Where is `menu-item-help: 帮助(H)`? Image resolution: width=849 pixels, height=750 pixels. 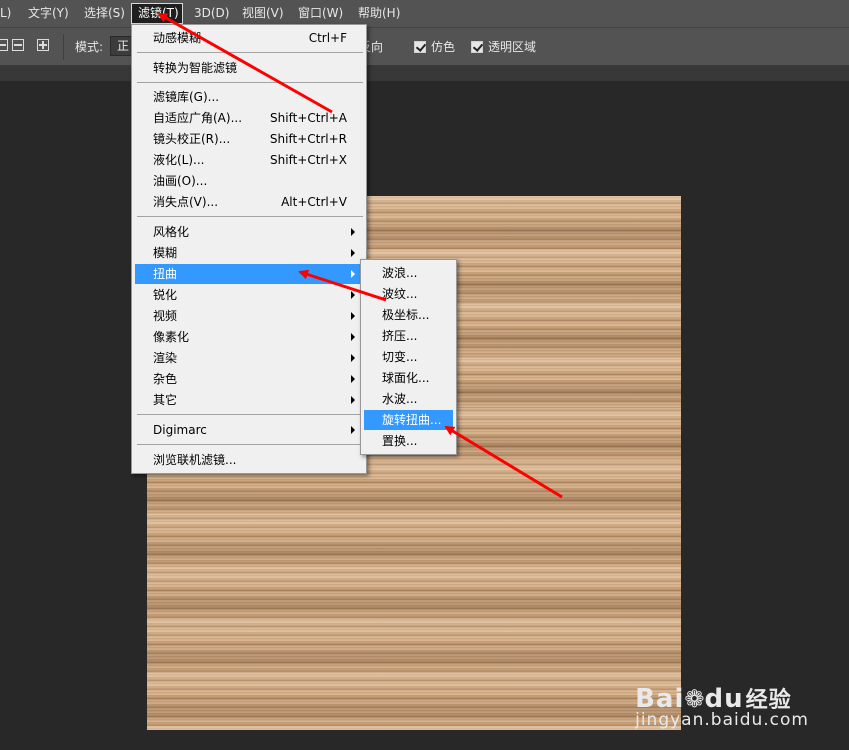
menu-item-help: 帮助(H) is located at coordinates (379, 13).